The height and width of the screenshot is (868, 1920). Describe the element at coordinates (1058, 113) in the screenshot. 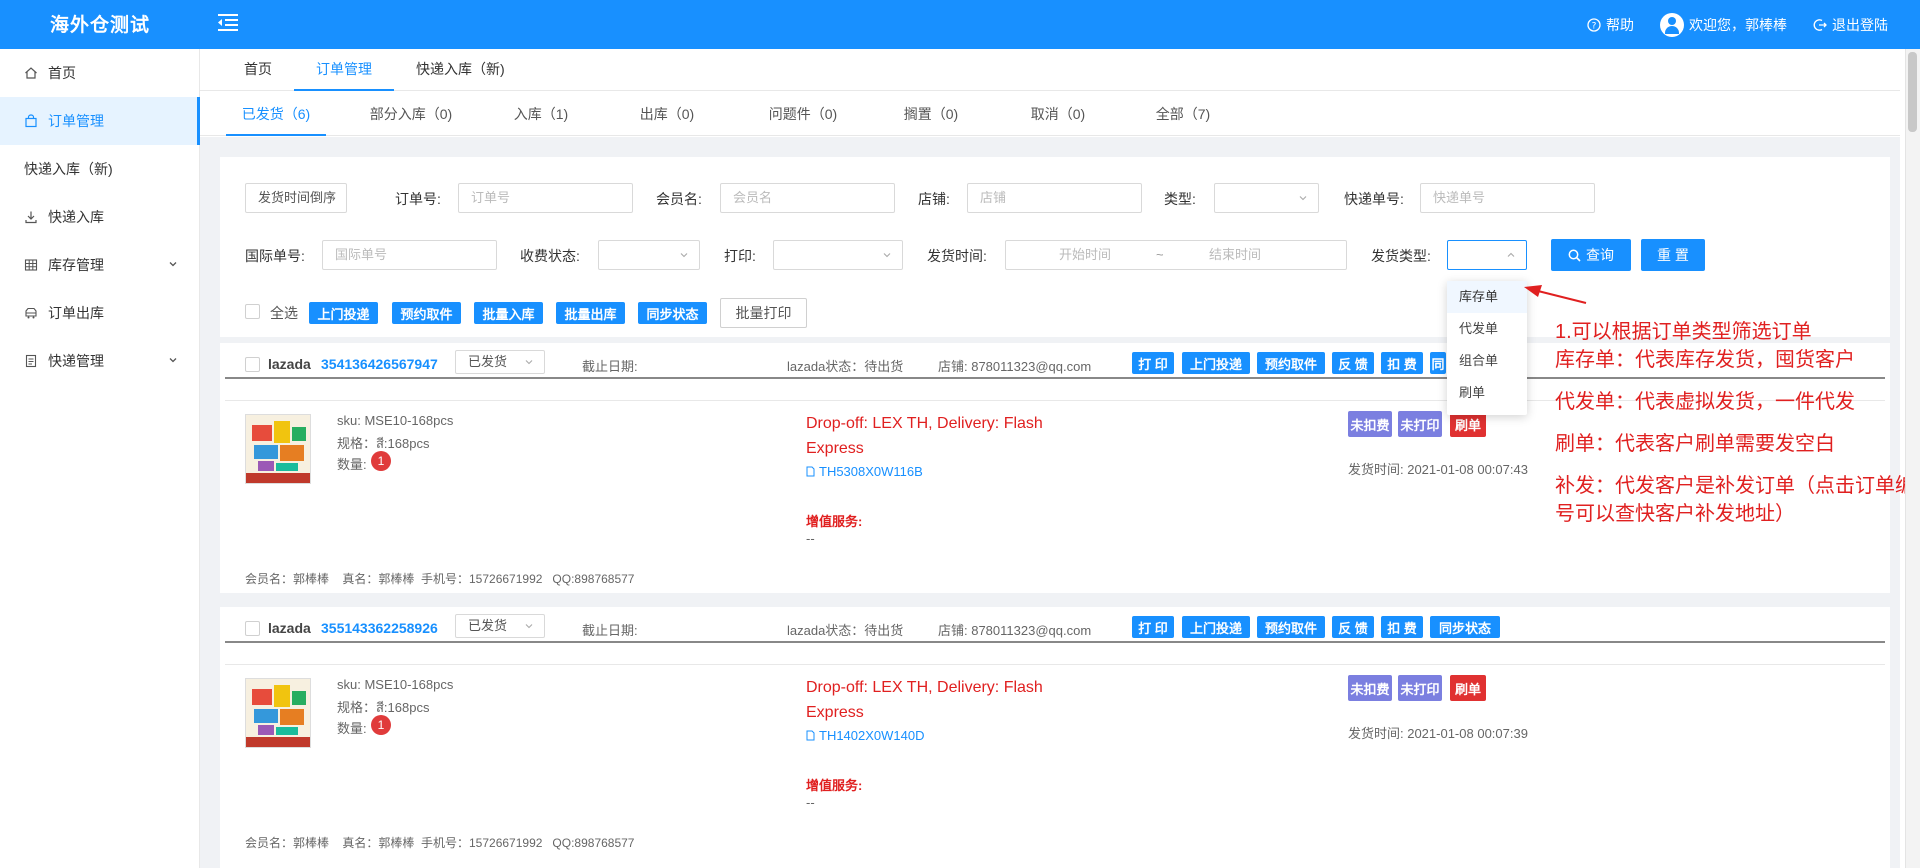

I see `tab-cancel: 取消（0)` at that location.